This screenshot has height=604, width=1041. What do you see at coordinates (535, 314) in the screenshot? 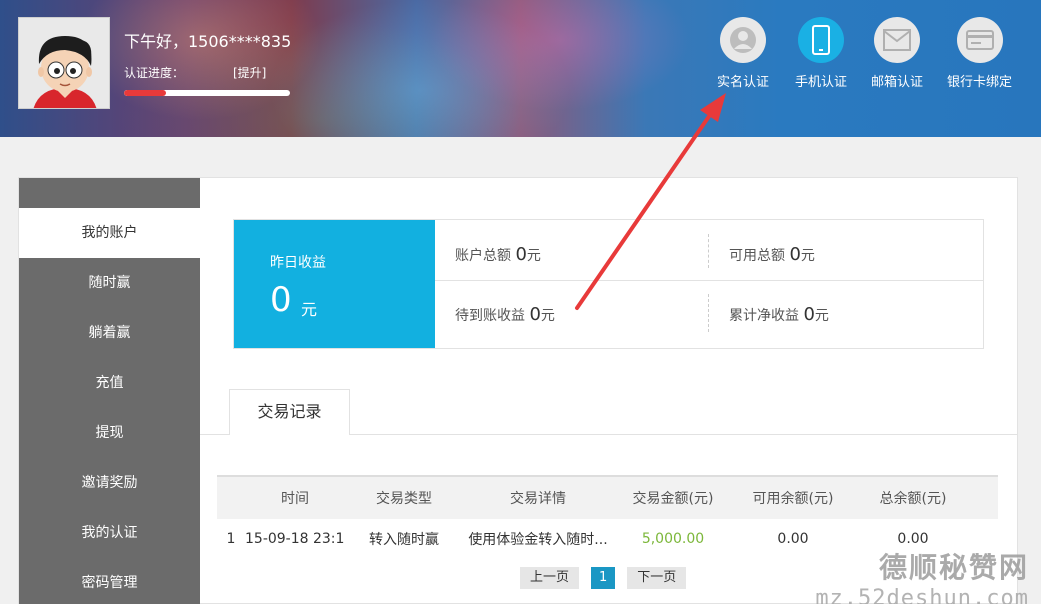
I see `pending-earnings-value: 0` at bounding box center [535, 314].